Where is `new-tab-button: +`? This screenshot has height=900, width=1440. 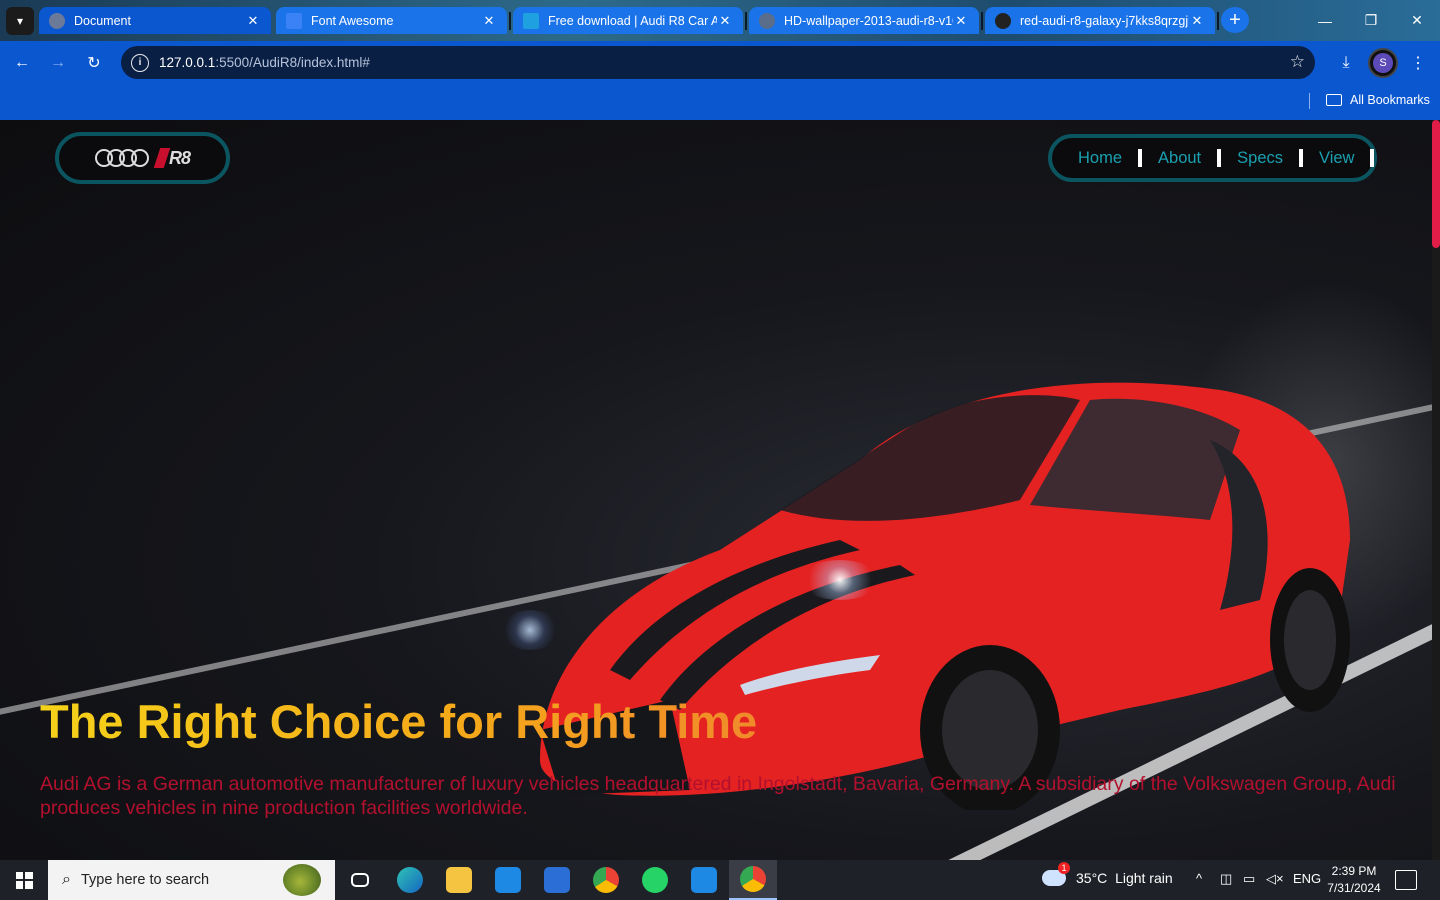
new-tab-button: + is located at coordinates (1235, 20).